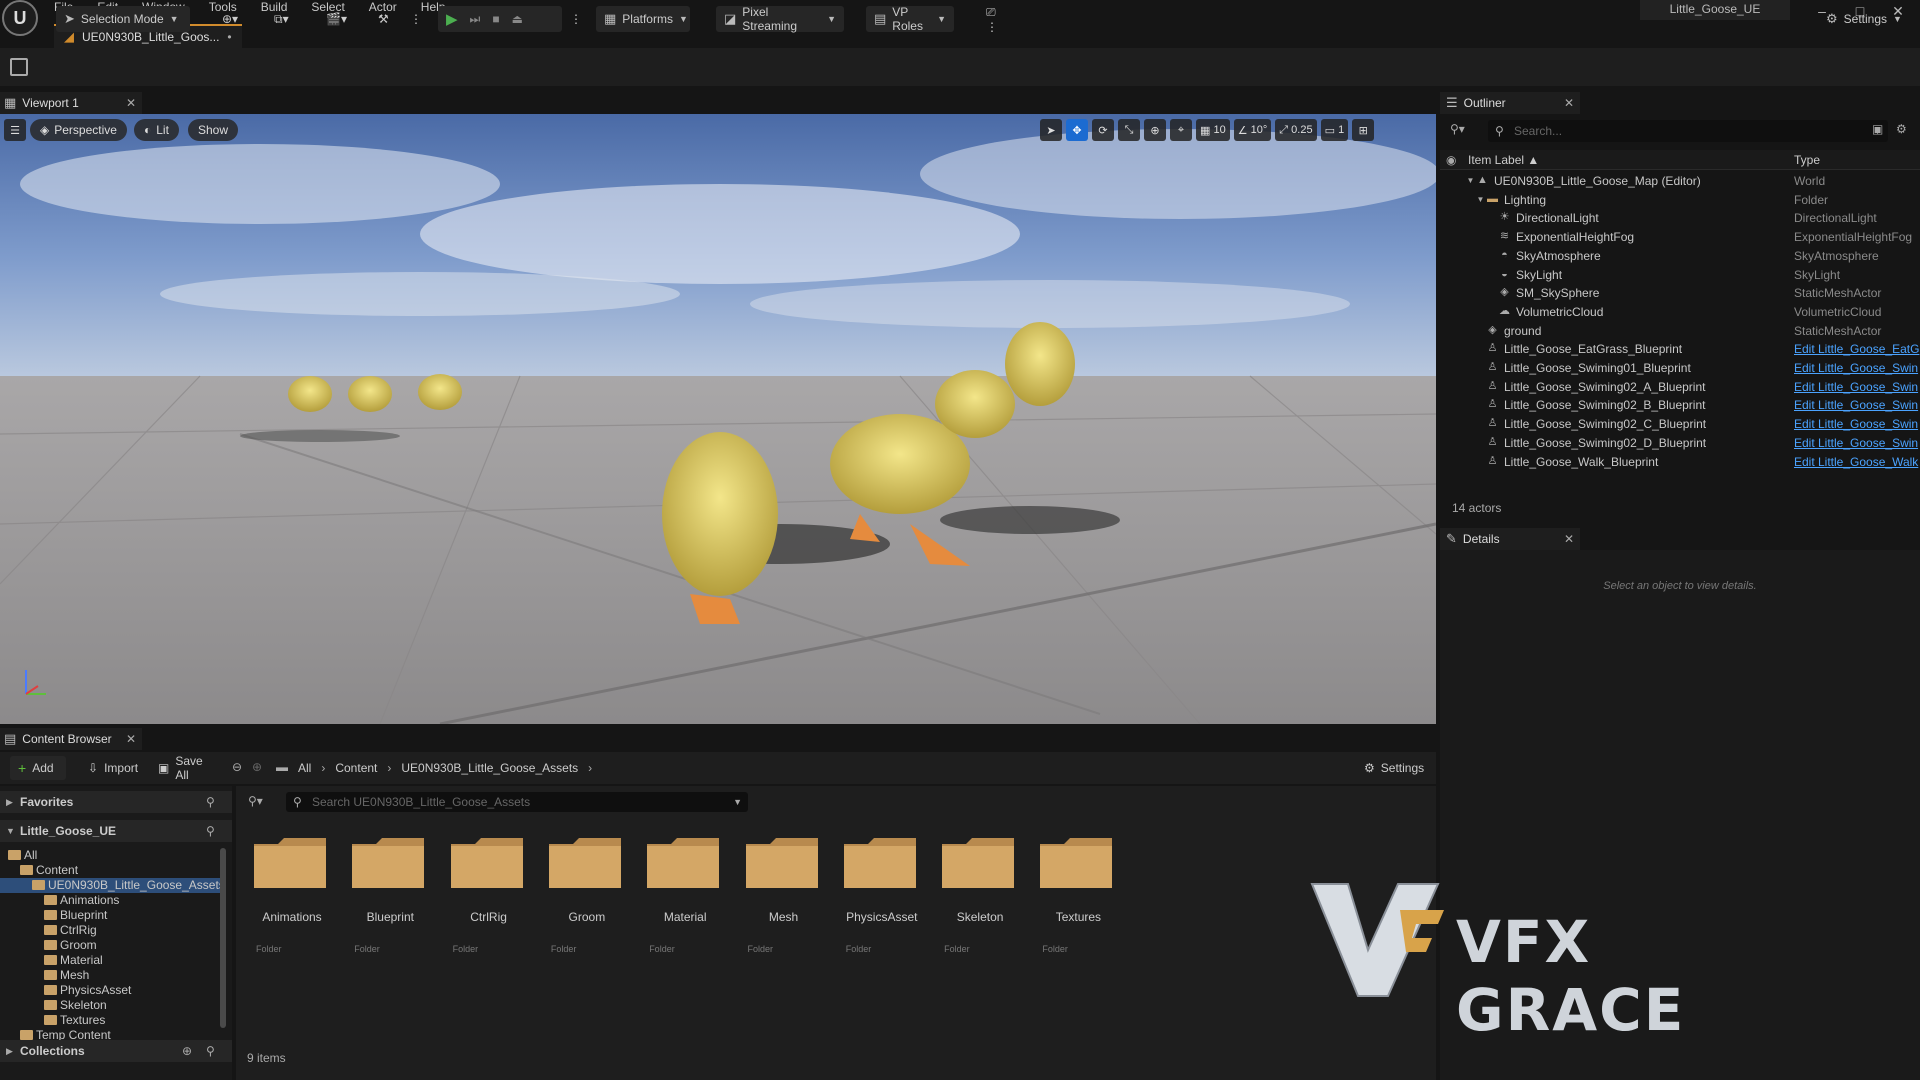 The image size is (1920, 1080). What do you see at coordinates (387, 896) in the screenshot?
I see `folder-tile: Blueprint Folder` at bounding box center [387, 896].